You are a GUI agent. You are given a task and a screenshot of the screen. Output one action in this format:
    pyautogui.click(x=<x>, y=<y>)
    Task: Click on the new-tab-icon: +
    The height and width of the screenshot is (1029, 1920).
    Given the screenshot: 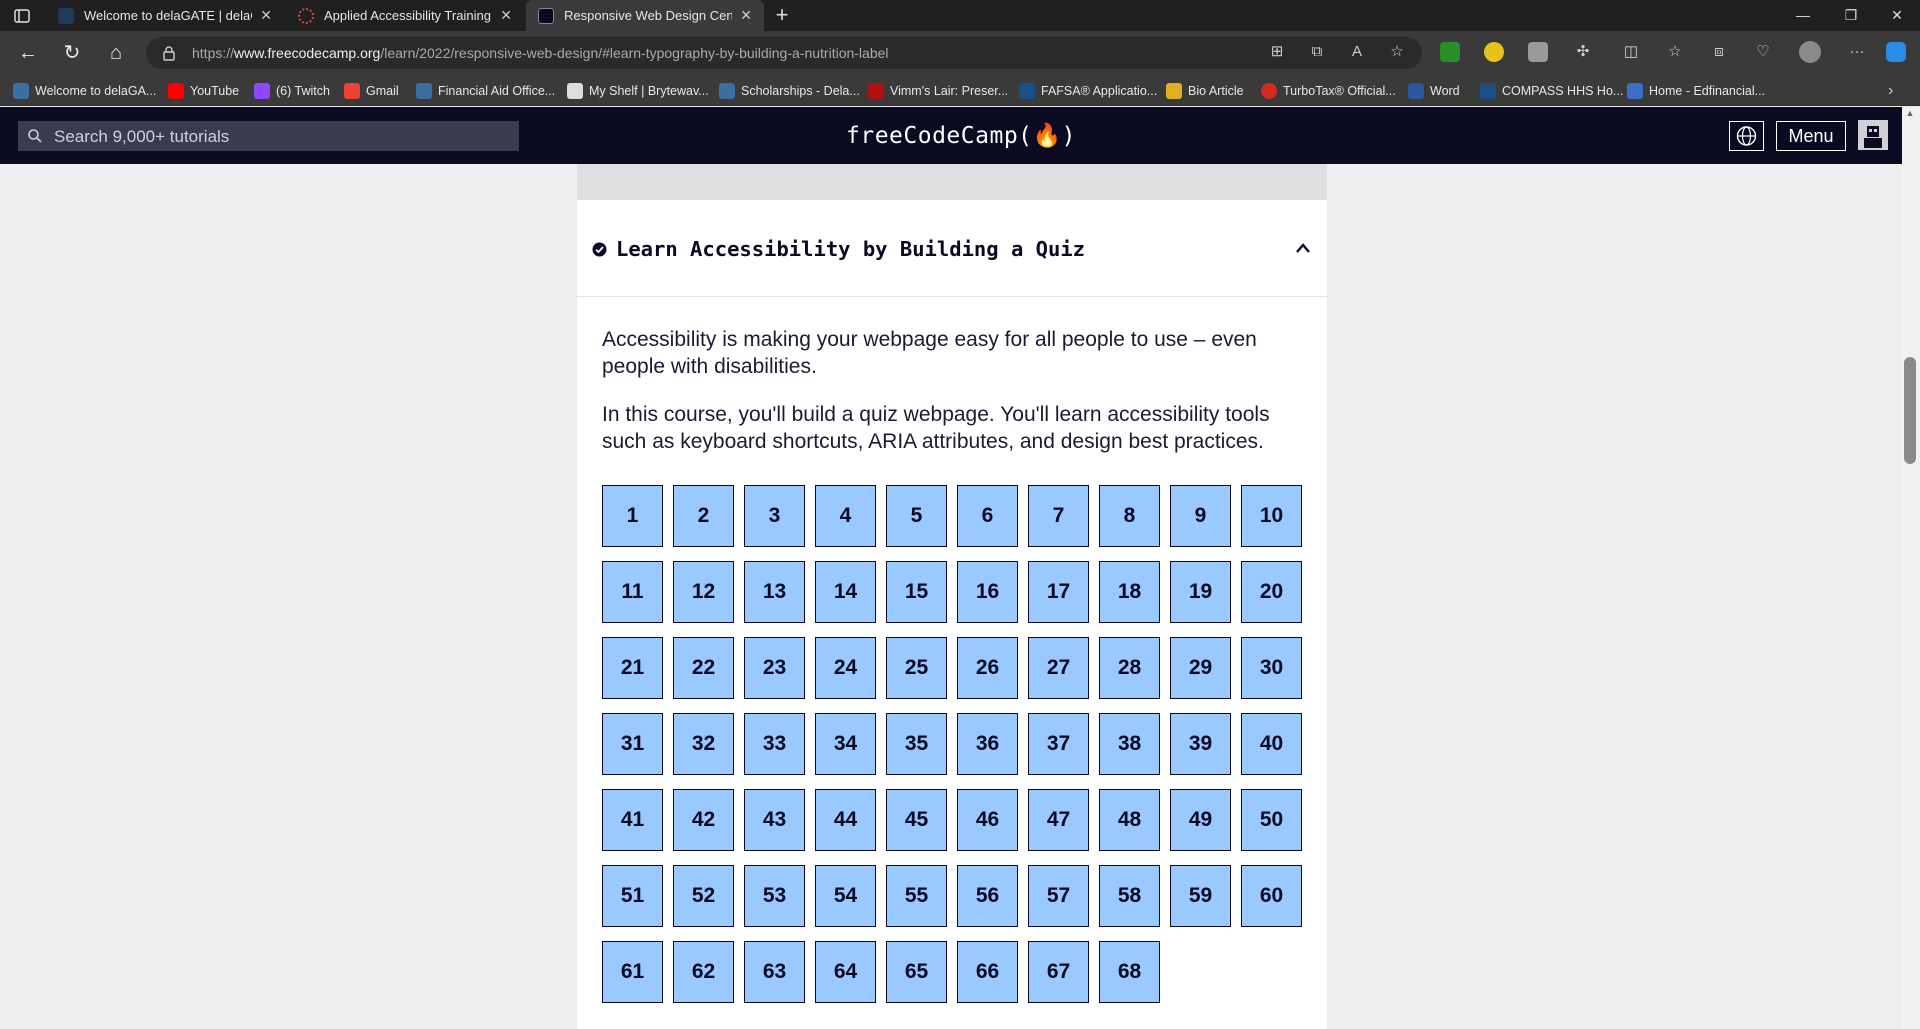 What is the action you would take?
    pyautogui.click(x=782, y=15)
    